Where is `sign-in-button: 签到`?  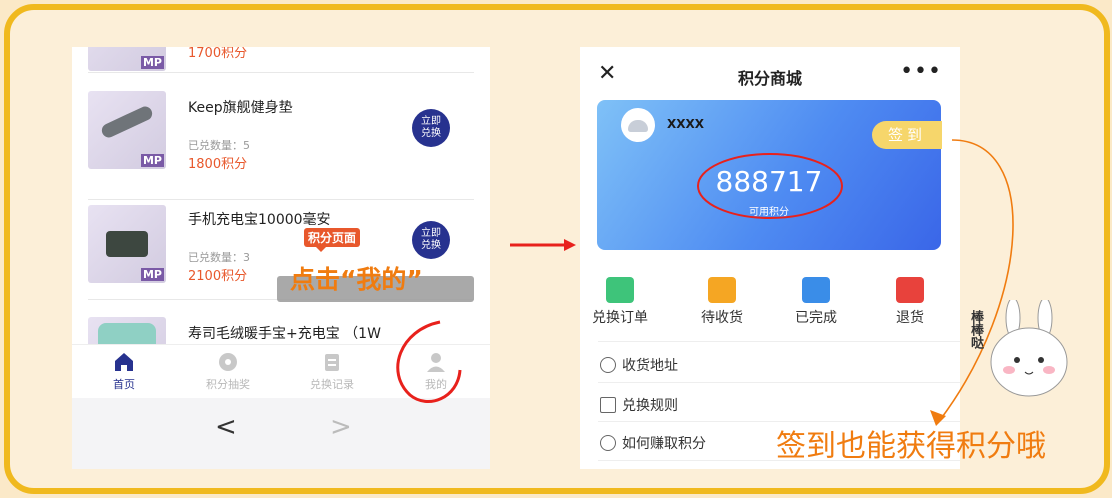 sign-in-button: 签到 is located at coordinates (907, 135).